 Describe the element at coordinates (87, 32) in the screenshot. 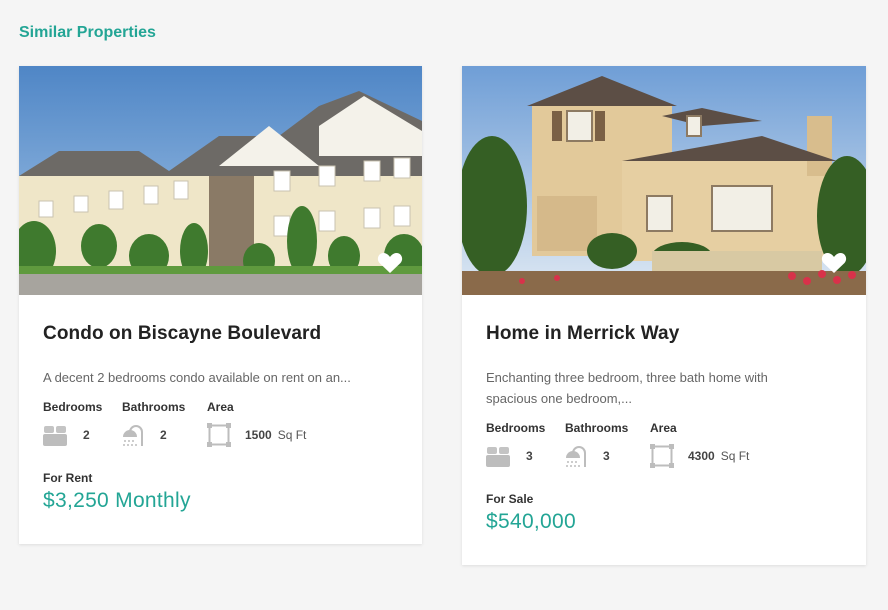

I see `section-title: Similar Properties` at that location.